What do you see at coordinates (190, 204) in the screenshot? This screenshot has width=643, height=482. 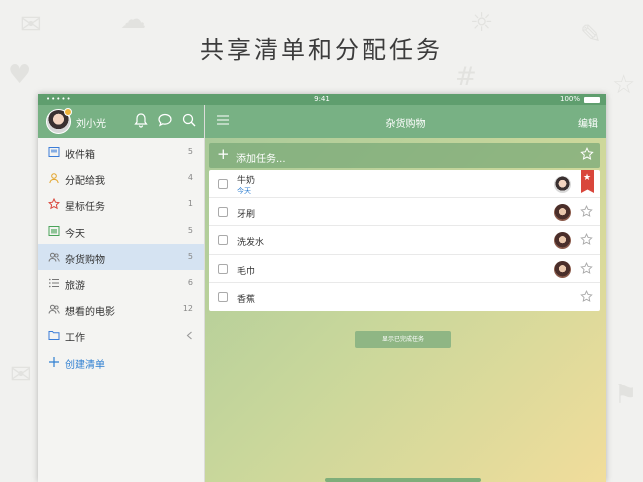 I see `sidebar-item-count: 1` at bounding box center [190, 204].